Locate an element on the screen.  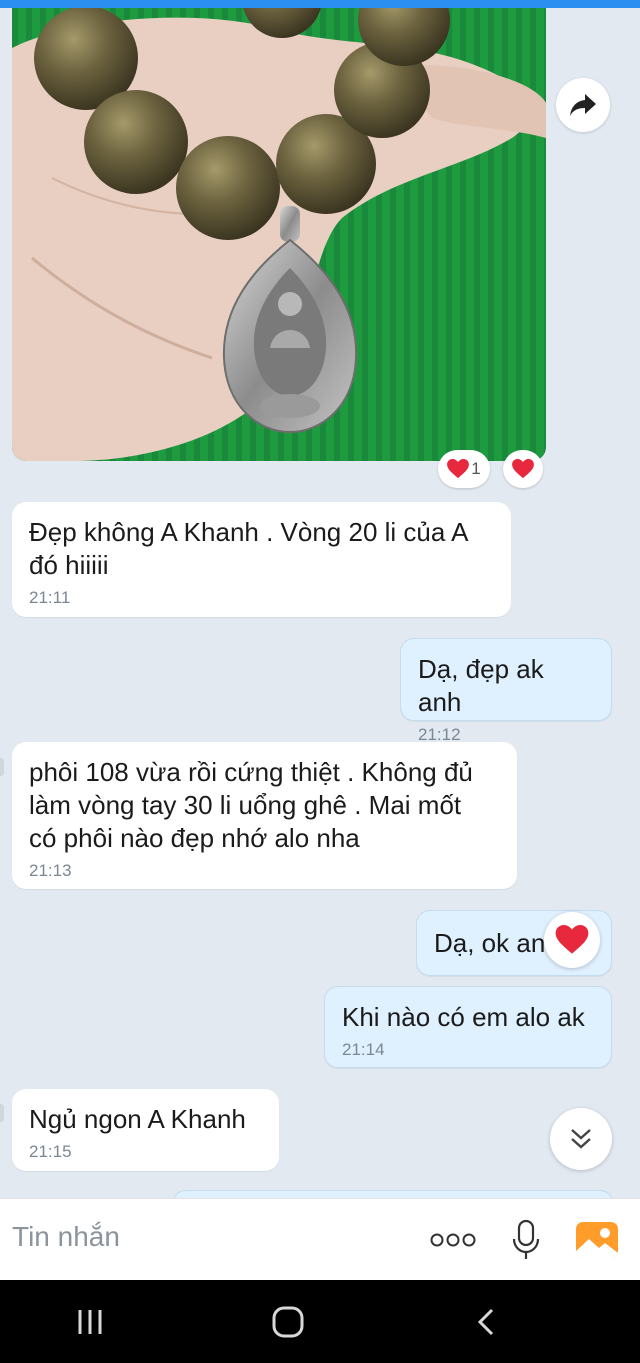
message-time: 21:11 is located at coordinates (50, 597).